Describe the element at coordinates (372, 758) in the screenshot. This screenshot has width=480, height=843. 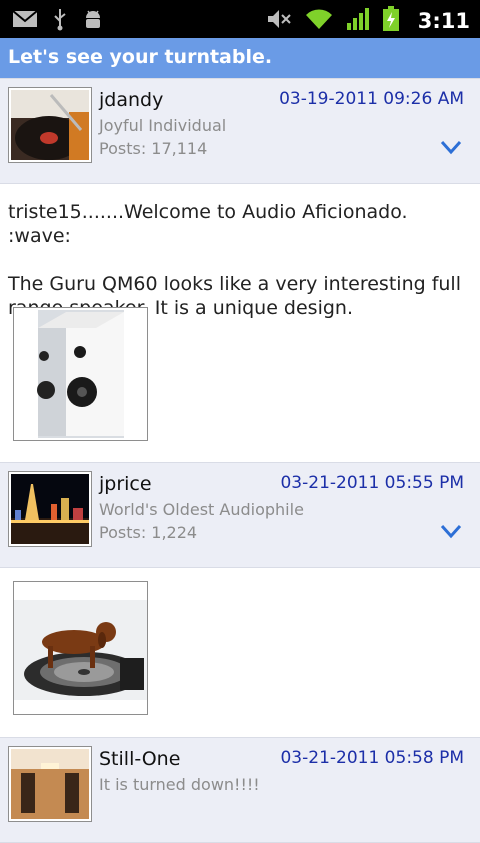
I see `post-date: 03-21-2011 05:58 PM` at that location.